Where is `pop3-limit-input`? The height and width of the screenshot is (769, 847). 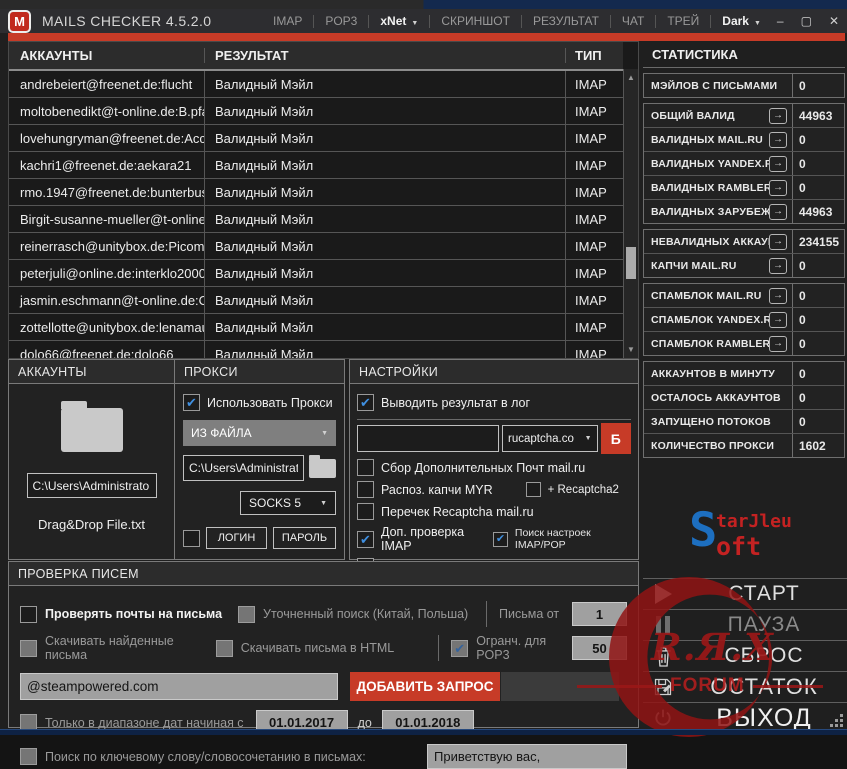 pop3-limit-input is located at coordinates (599, 648).